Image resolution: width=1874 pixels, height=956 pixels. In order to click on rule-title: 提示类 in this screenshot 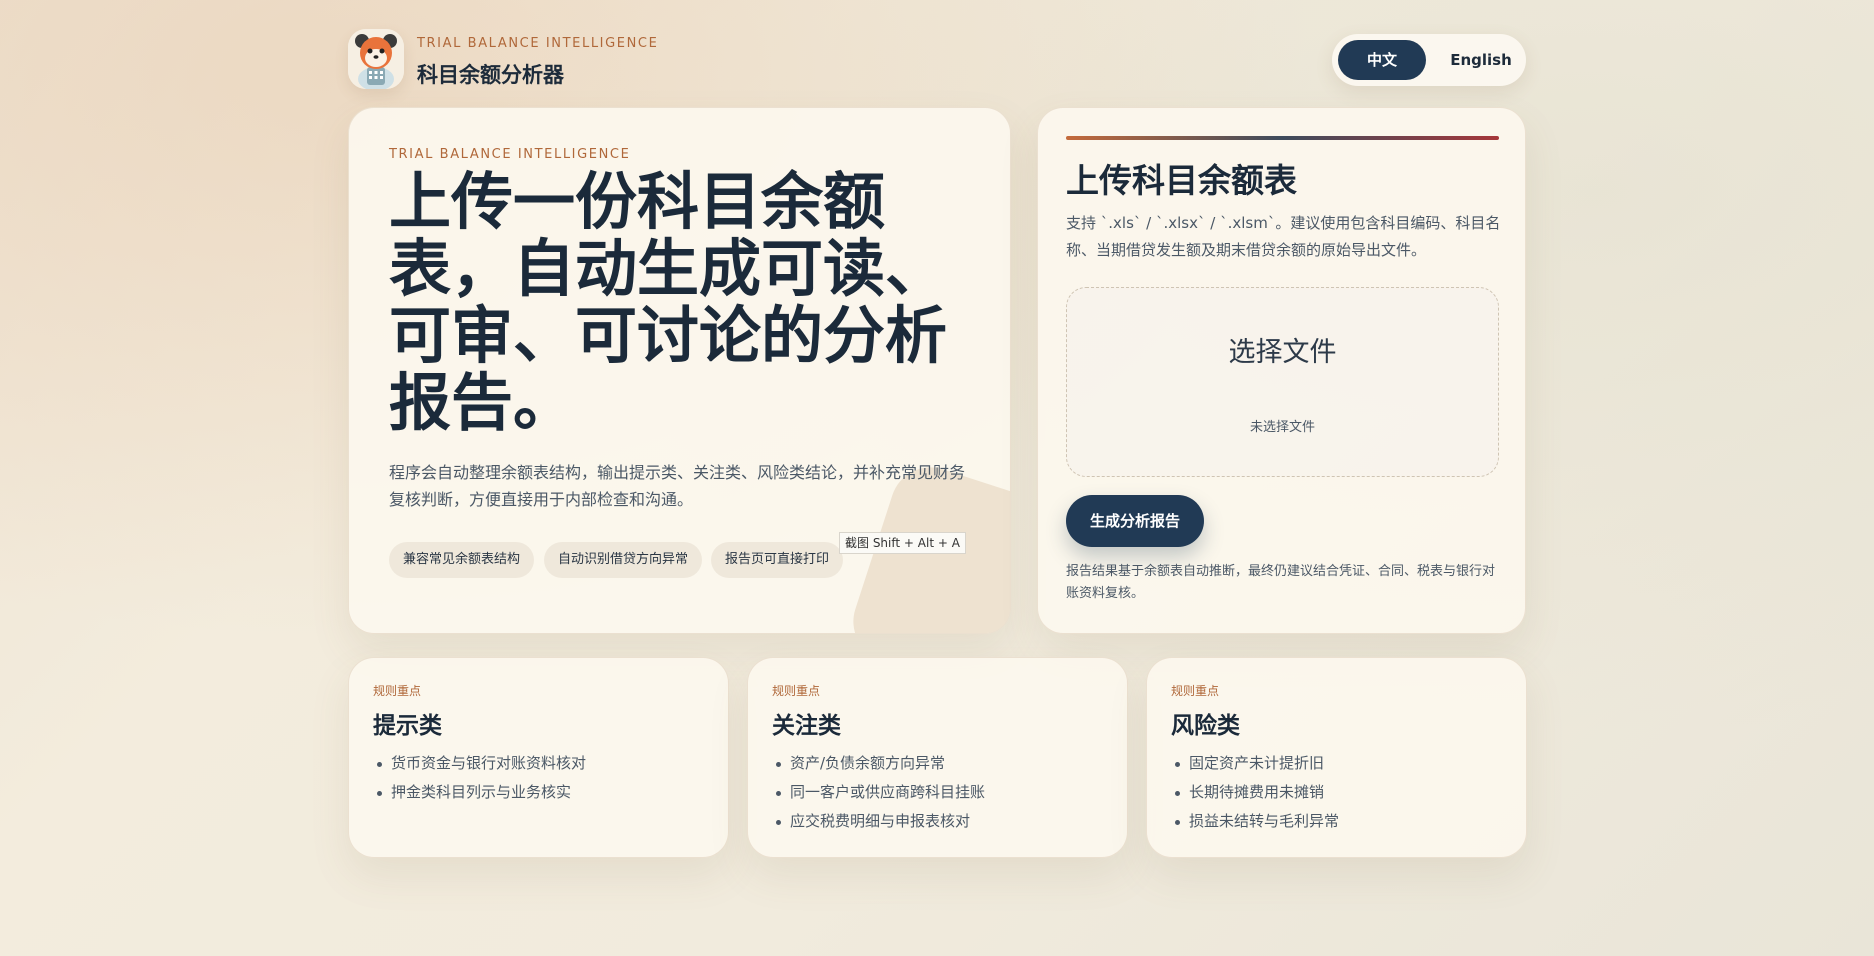, I will do `click(407, 726)`.